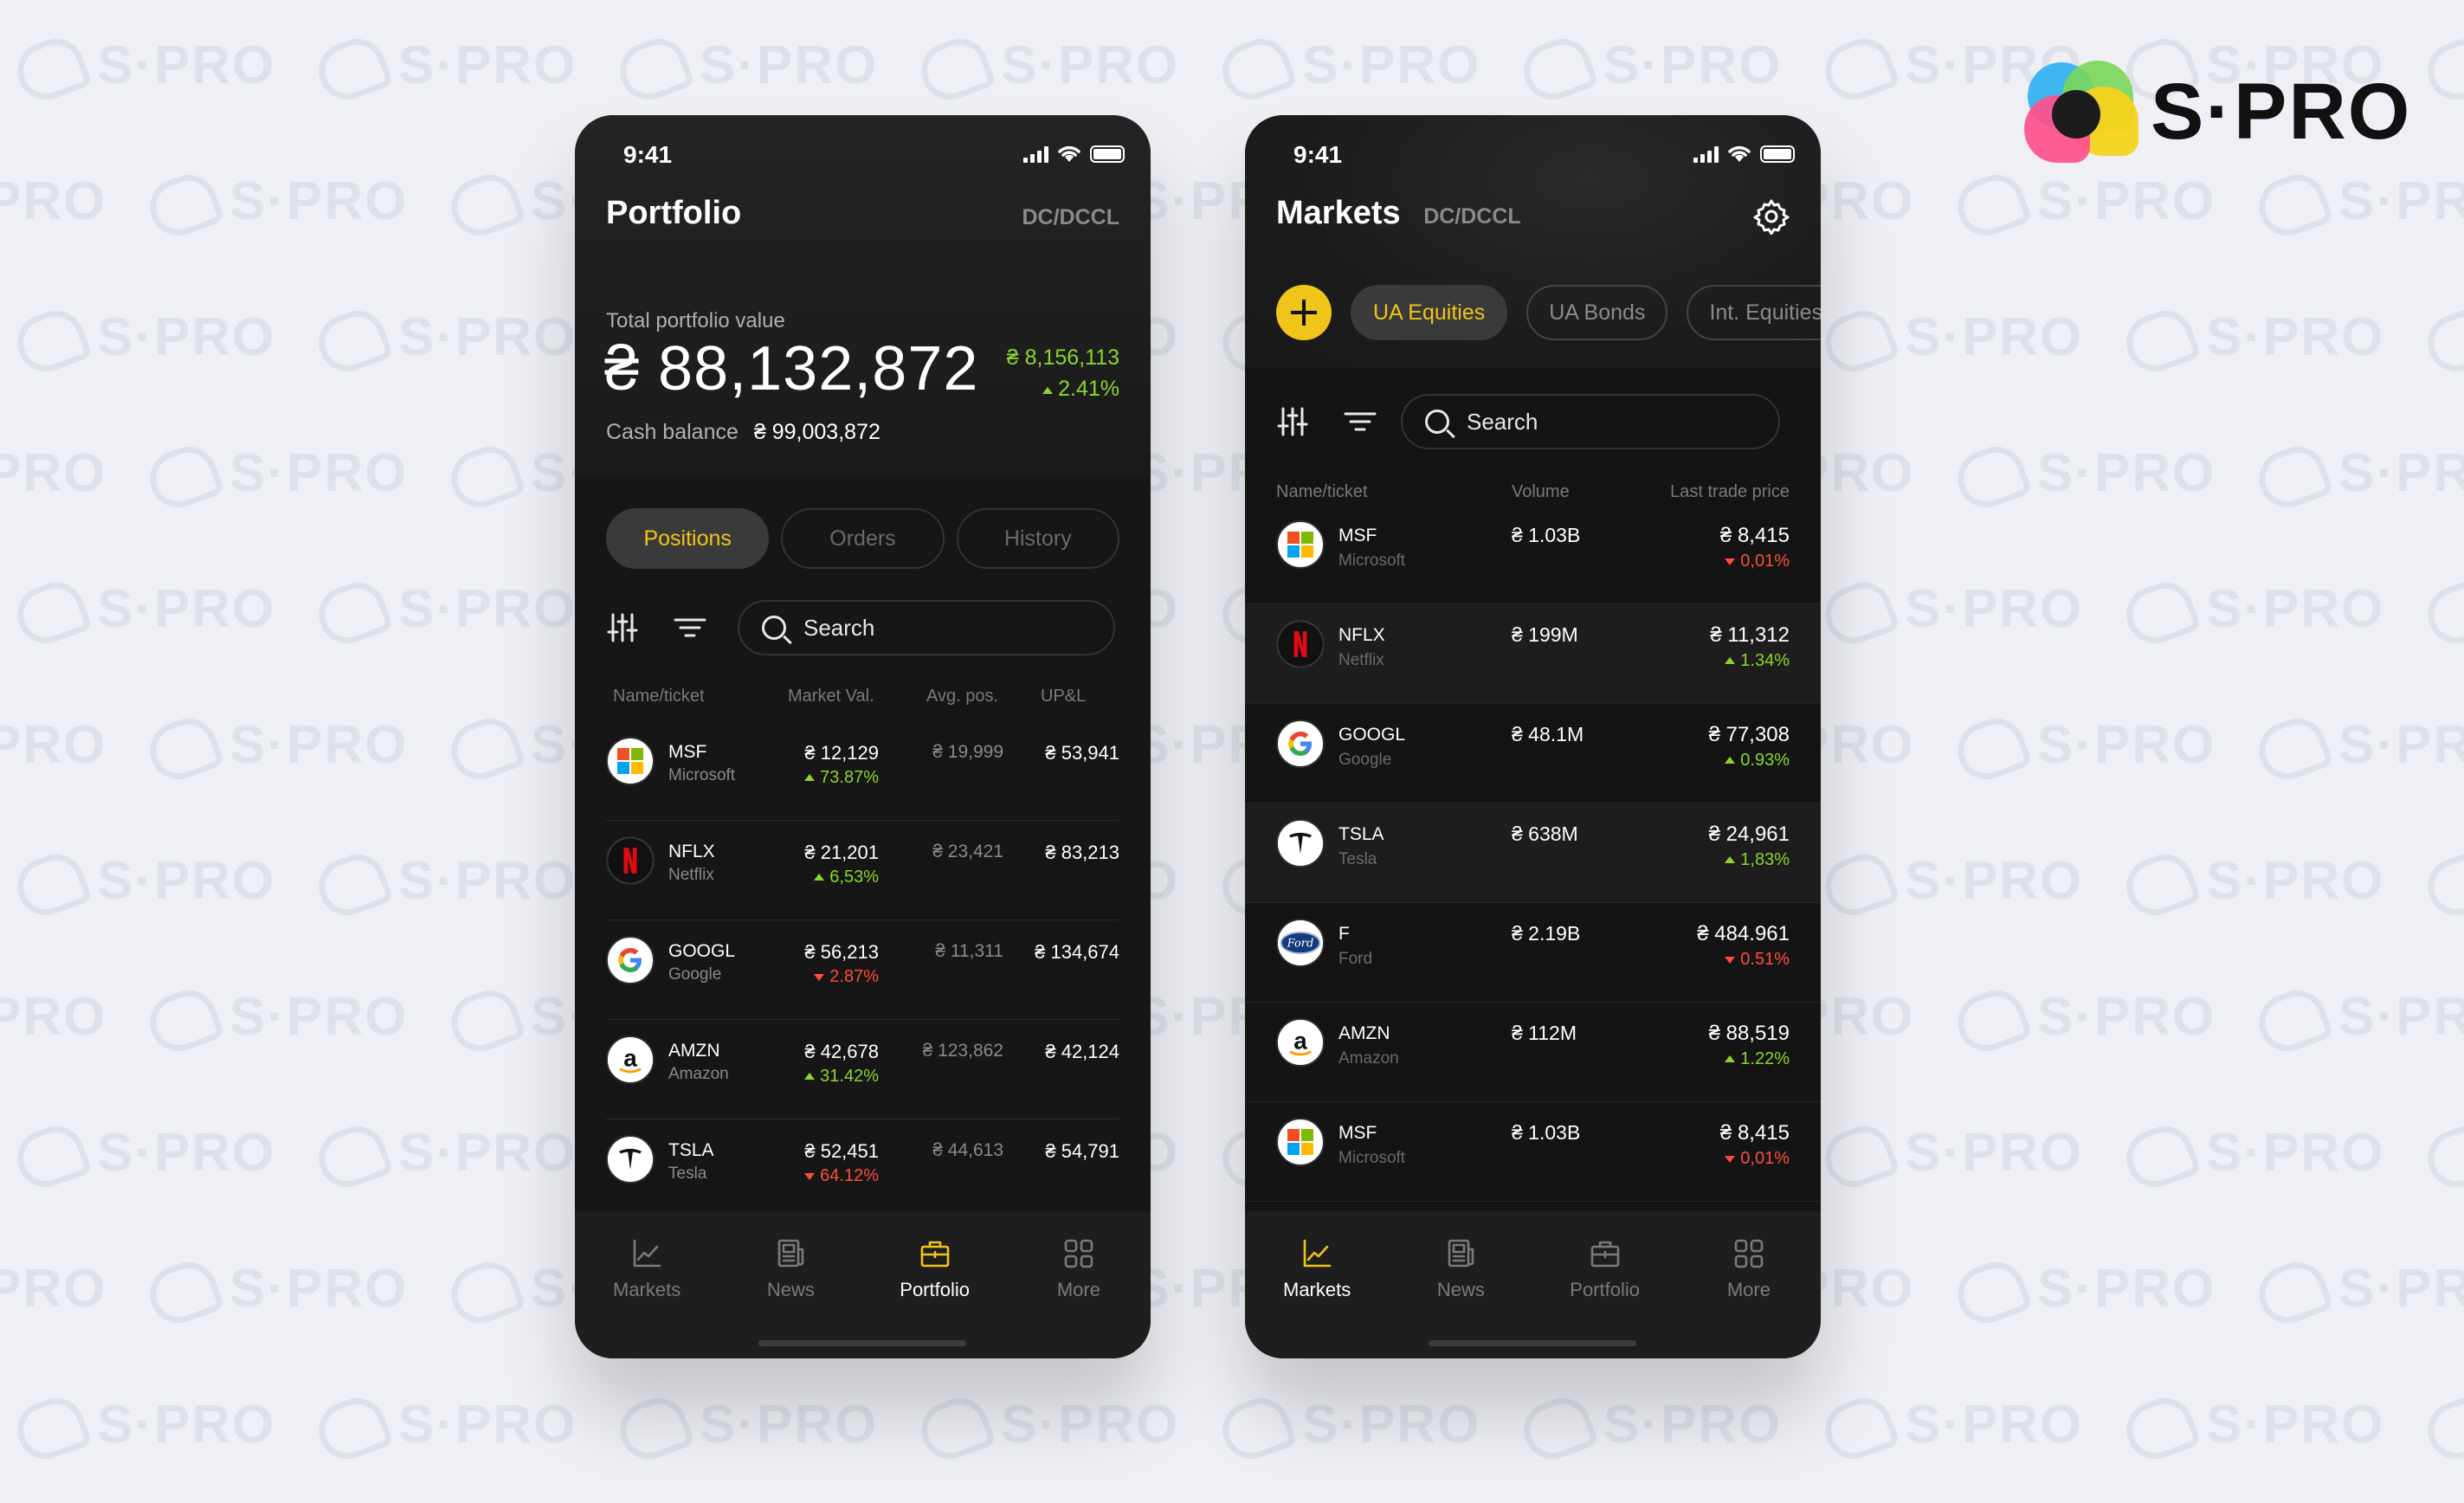 This screenshot has width=2464, height=1503. Describe the element at coordinates (969, 951) in the screenshot. I see `avg-position: ₴ 11,311` at that location.